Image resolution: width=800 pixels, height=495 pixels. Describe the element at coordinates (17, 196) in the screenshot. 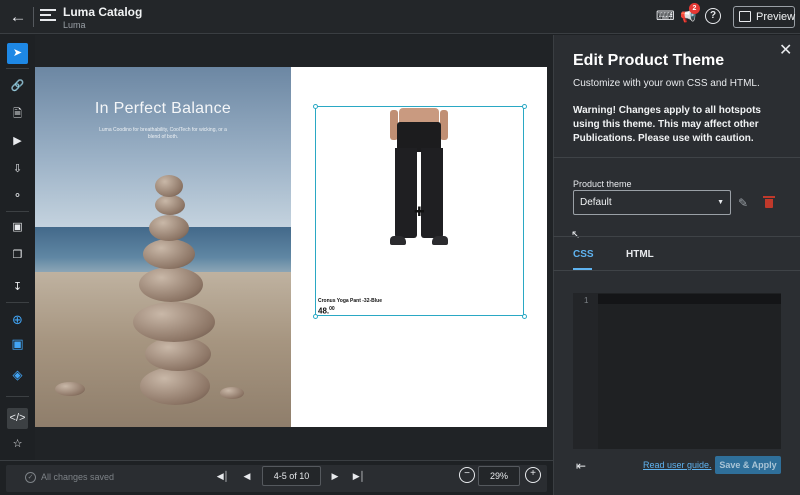

I see `tag-icon: ⚬` at that location.